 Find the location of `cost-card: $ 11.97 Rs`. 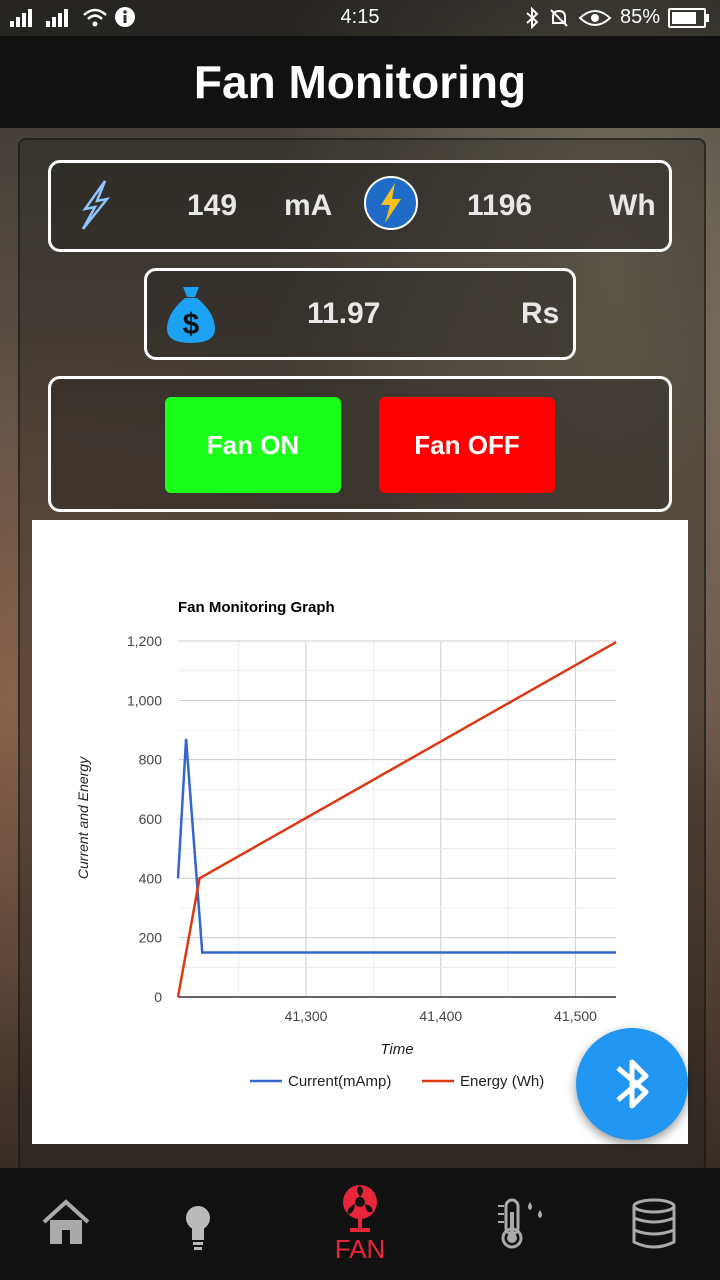

cost-card: $ 11.97 Rs is located at coordinates (360, 314).